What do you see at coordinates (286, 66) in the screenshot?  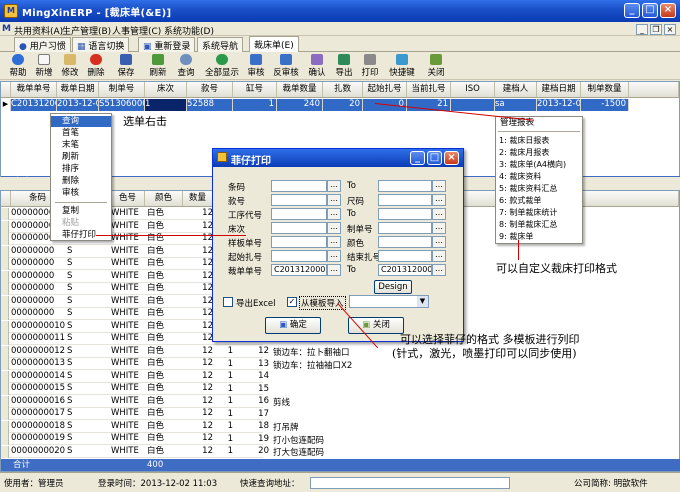 I see `unapprove-button: 反审核` at bounding box center [286, 66].